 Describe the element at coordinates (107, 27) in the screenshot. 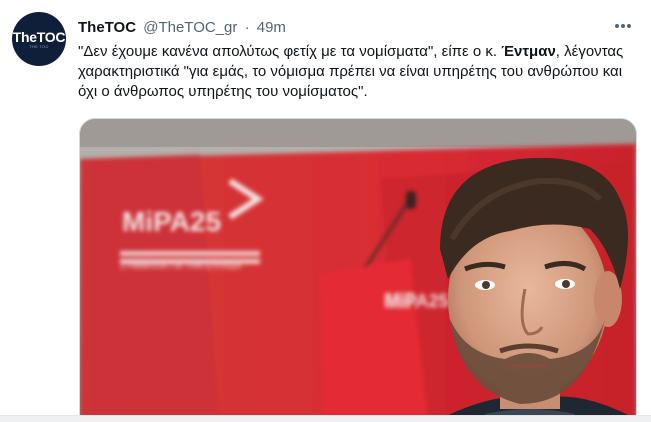

I see `author-name: TheTOC` at that location.